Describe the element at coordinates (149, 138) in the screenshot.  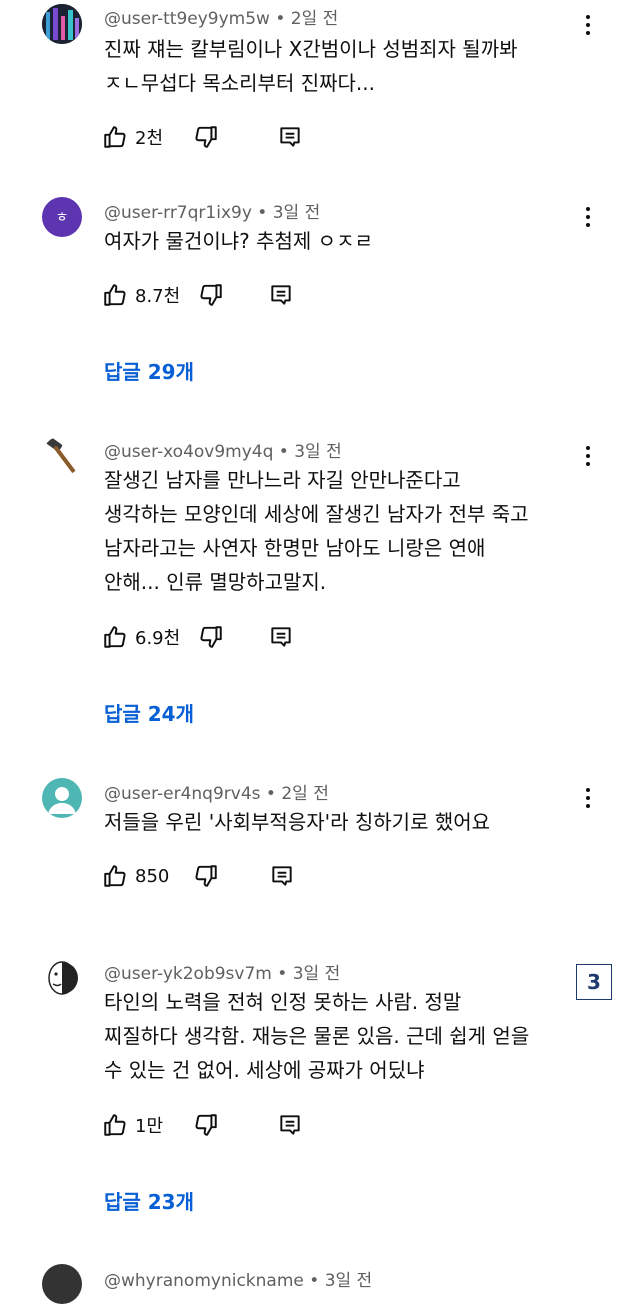
I see `like-count: 2천` at that location.